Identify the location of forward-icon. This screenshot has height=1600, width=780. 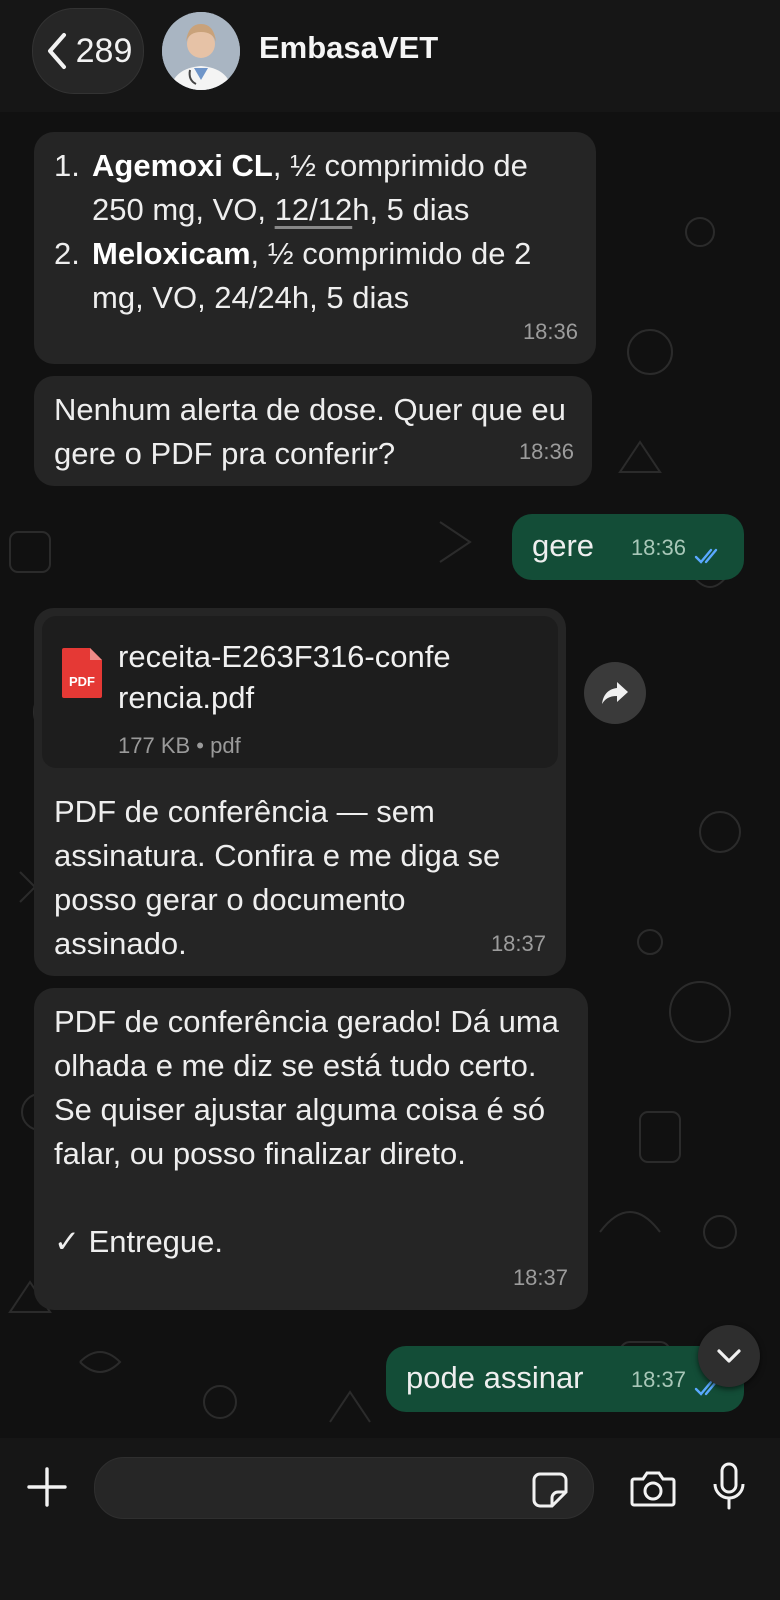
(615, 693).